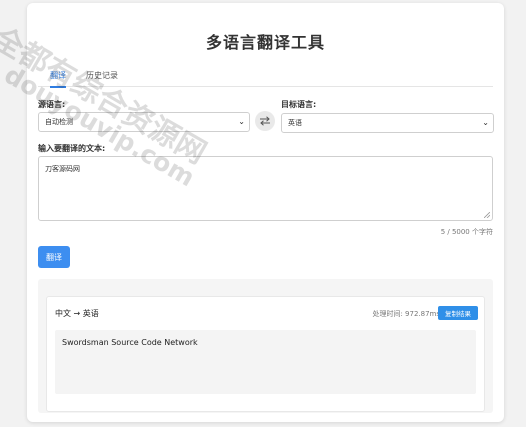  Describe the element at coordinates (72, 148) in the screenshot. I see `input-text-label: 输入要翻译的文本:` at that location.